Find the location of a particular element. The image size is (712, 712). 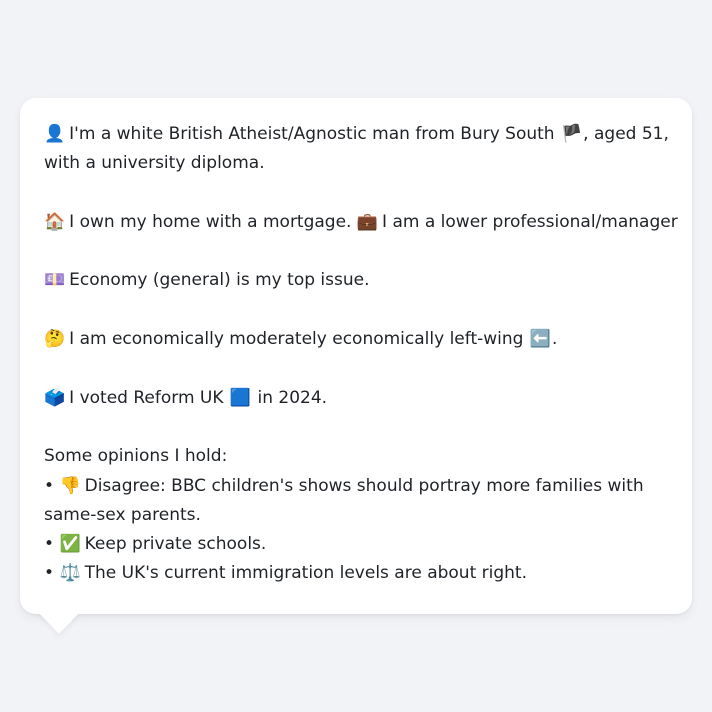

blue-square-icon: 🟦 is located at coordinates (240, 397).